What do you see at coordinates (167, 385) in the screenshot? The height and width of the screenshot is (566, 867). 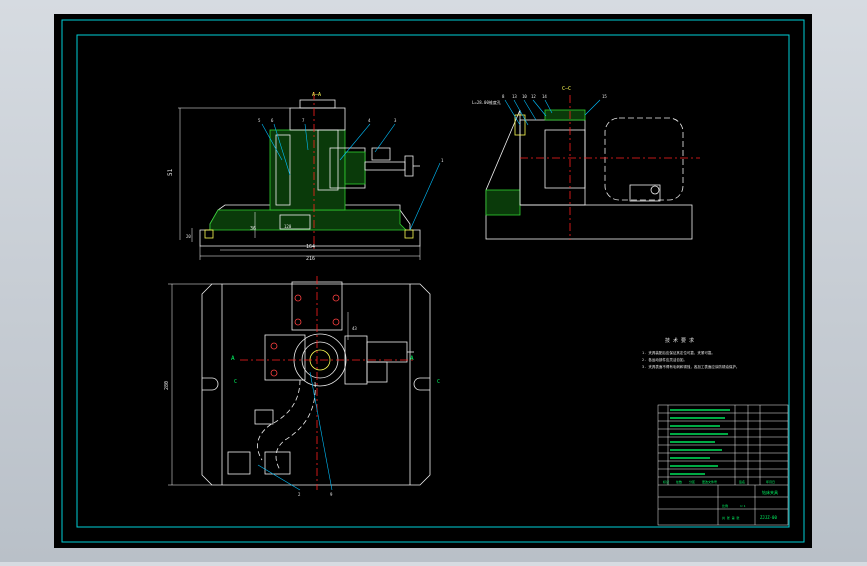 I see `plan-dim-height: 280` at bounding box center [167, 385].